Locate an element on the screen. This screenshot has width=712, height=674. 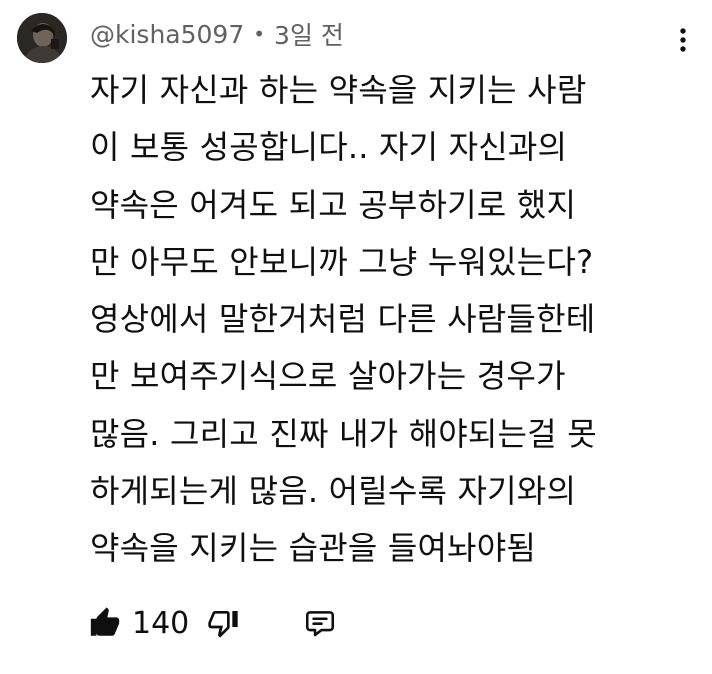
comment-text-line: 약속은 어겨도 되고 공부하기로 했지 is located at coordinates (333, 204).